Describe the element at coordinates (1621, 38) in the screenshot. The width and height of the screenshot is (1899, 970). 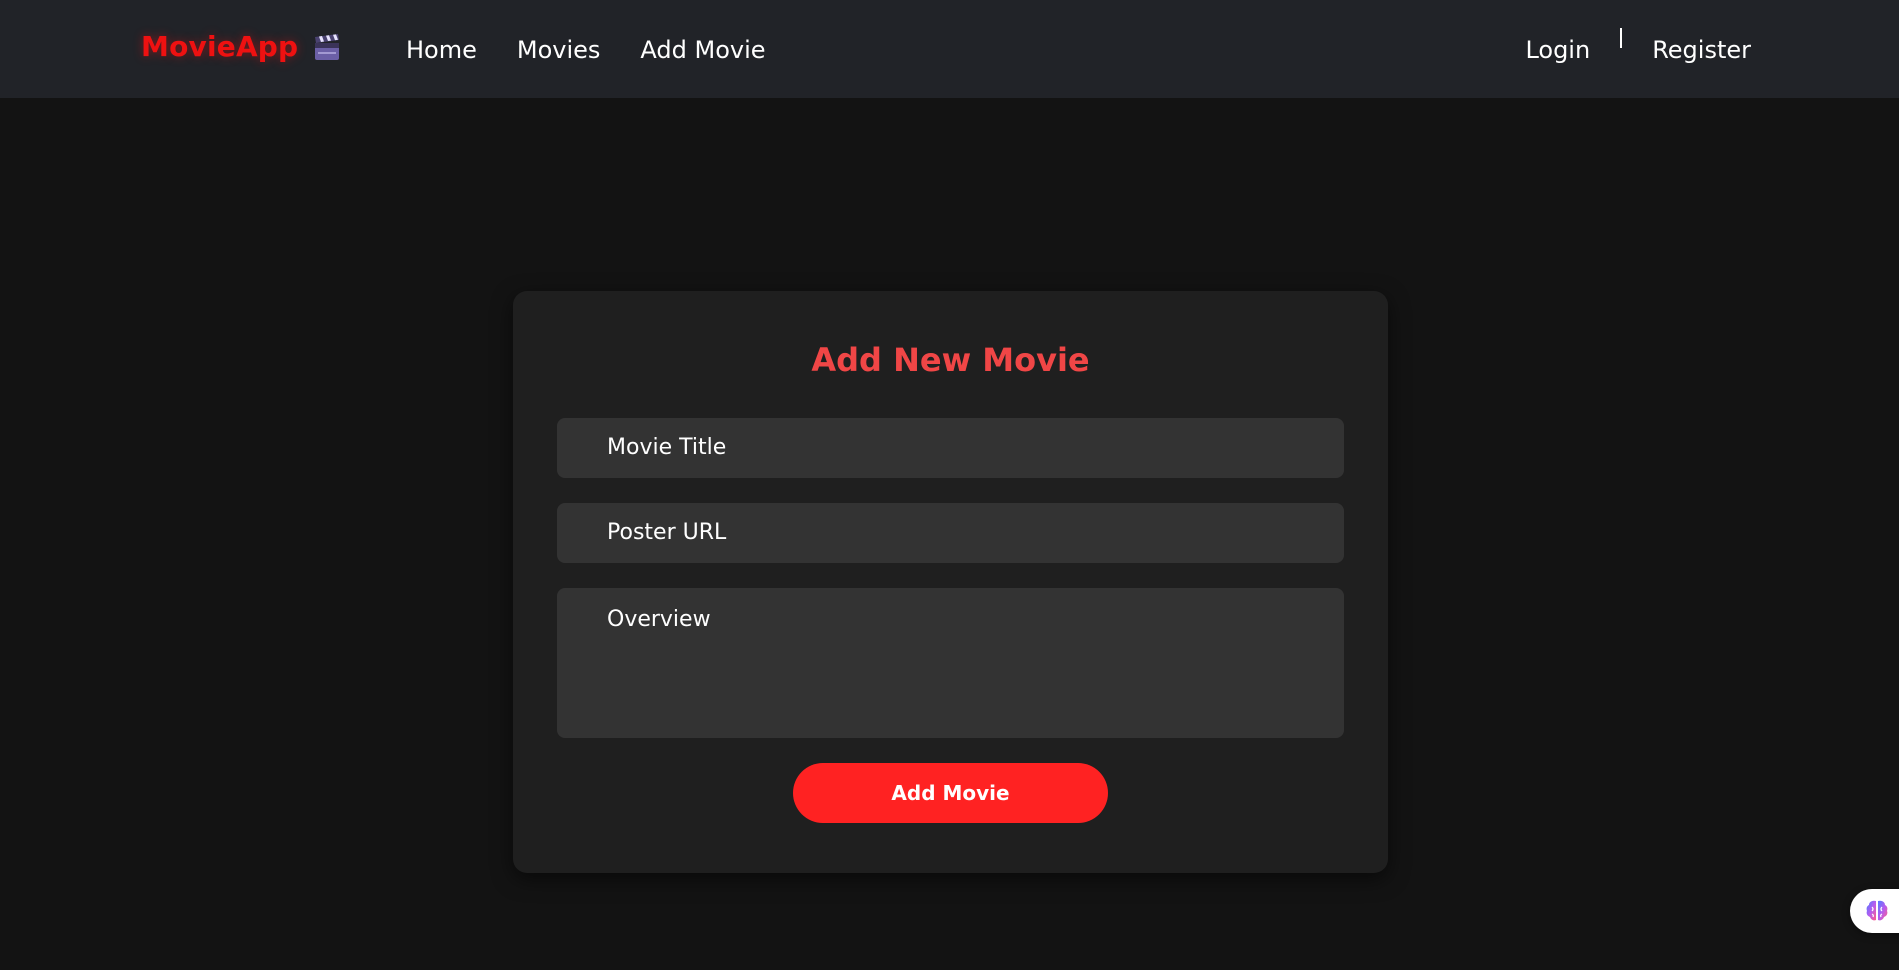
I see `auth-divider` at that location.